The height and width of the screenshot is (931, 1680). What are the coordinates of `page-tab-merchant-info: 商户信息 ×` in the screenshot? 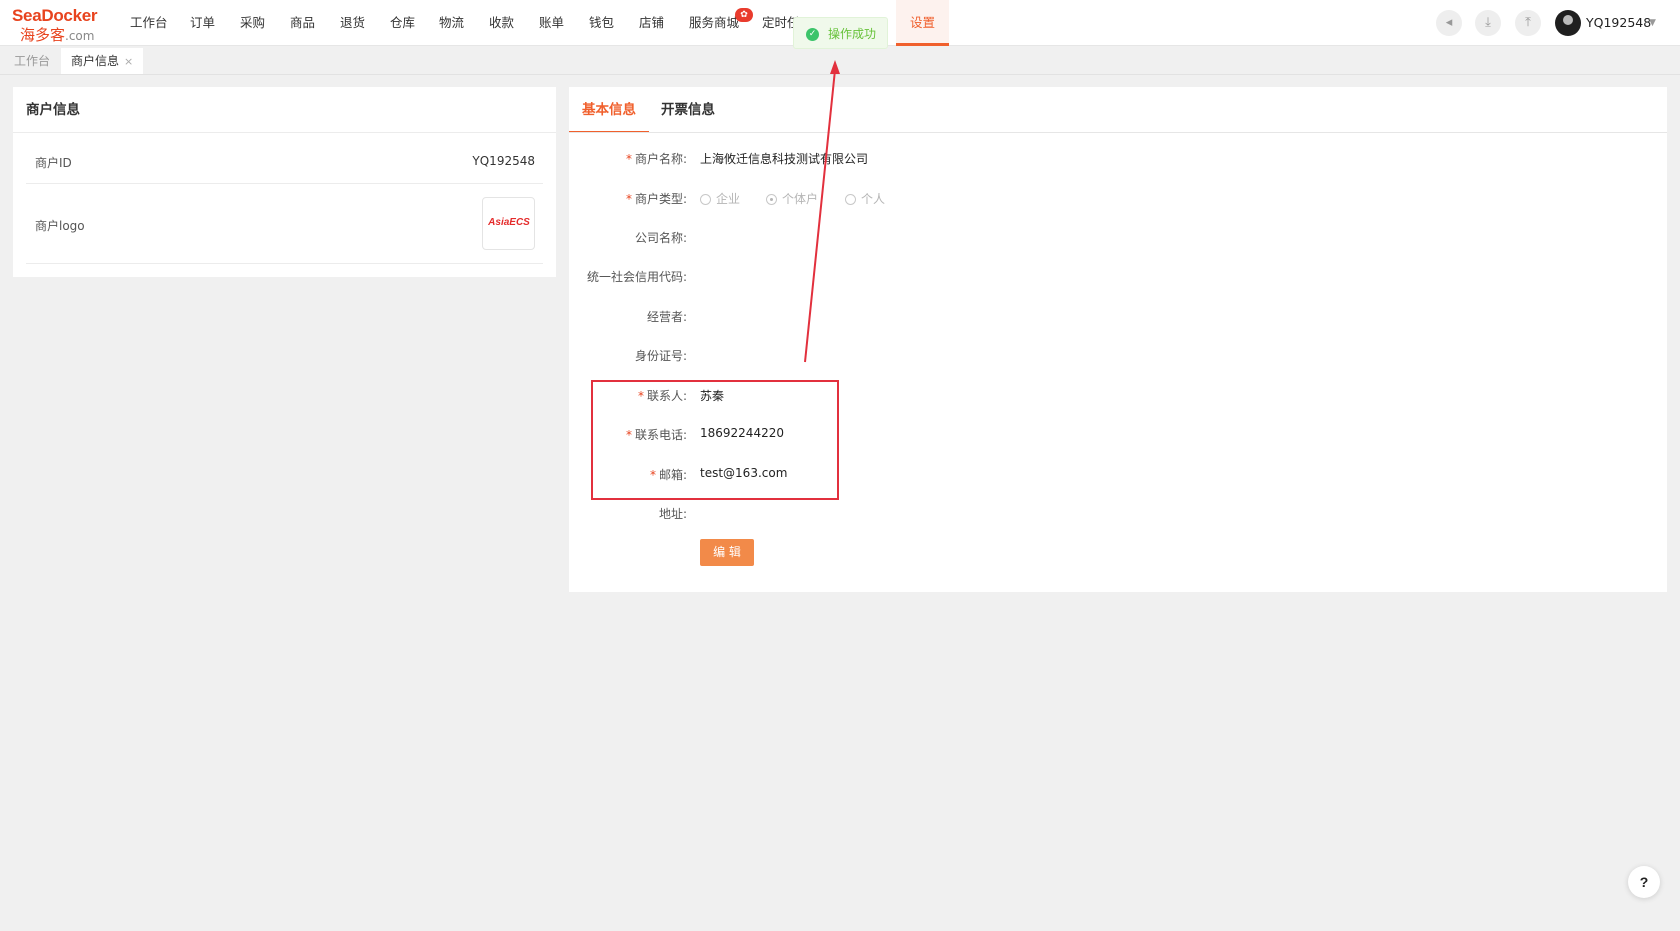 It's located at (102, 61).